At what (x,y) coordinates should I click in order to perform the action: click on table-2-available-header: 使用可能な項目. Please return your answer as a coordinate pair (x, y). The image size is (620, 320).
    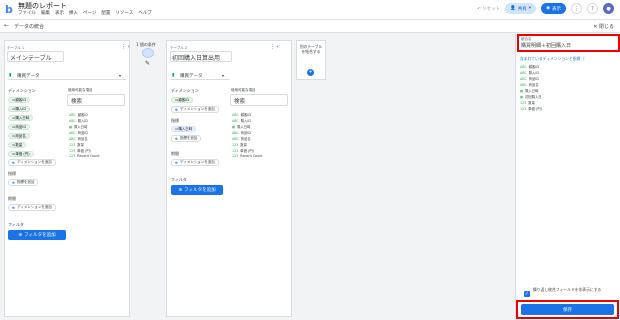
    Looking at the image, I should click on (243, 90).